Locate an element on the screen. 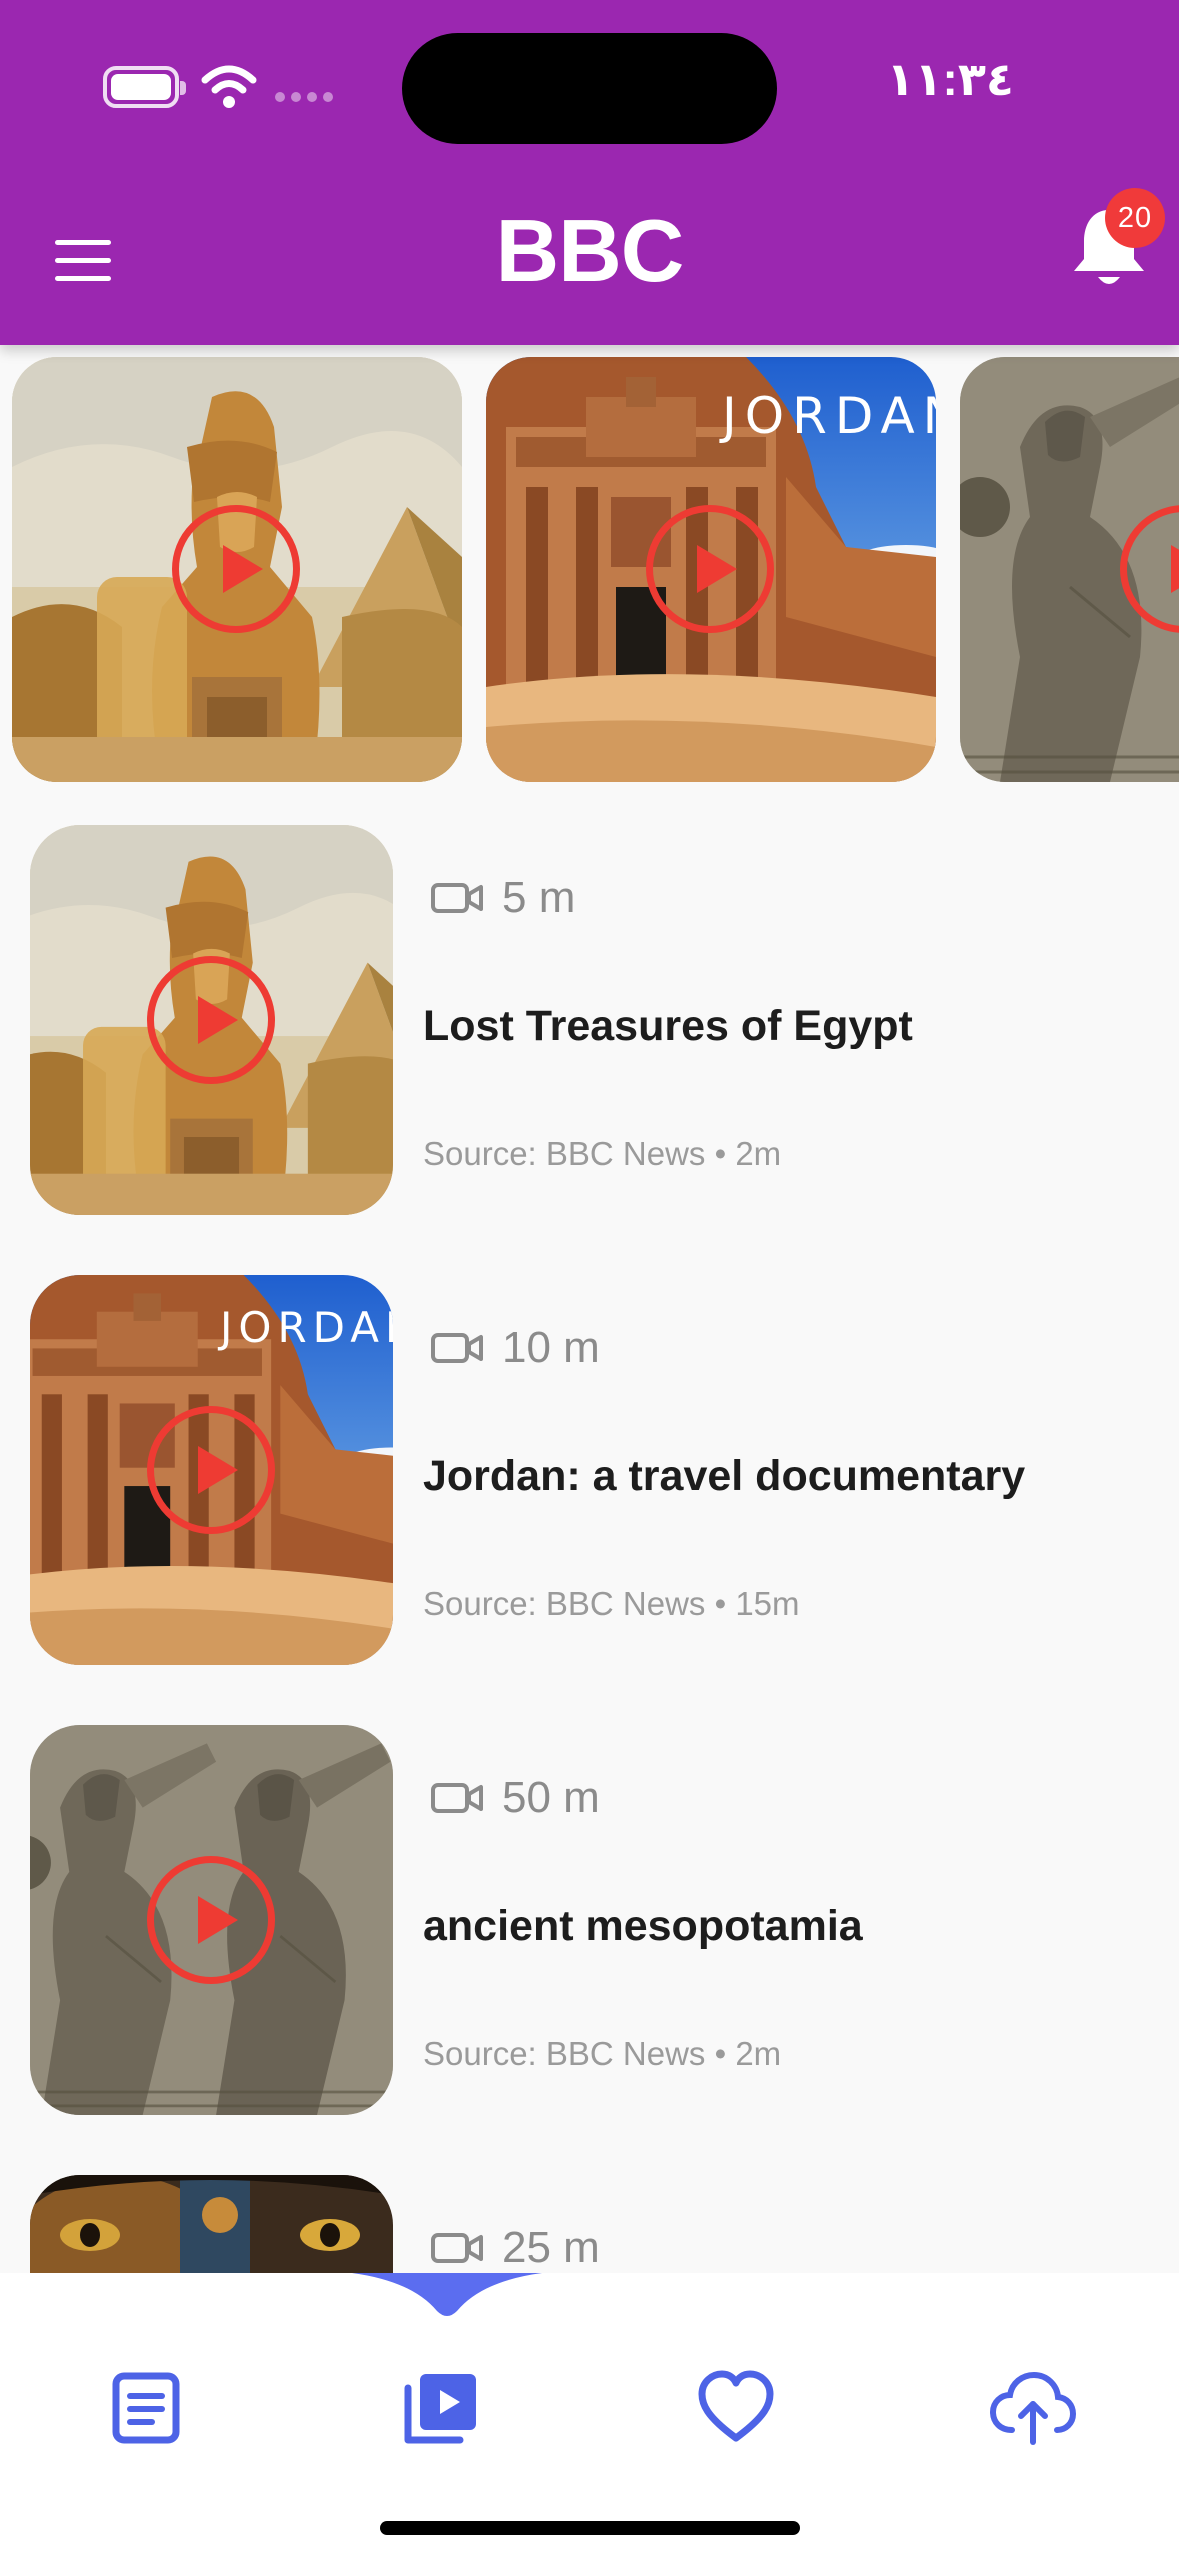 This screenshot has width=1179, height=2556. video-duration: 25 m is located at coordinates (551, 2247).